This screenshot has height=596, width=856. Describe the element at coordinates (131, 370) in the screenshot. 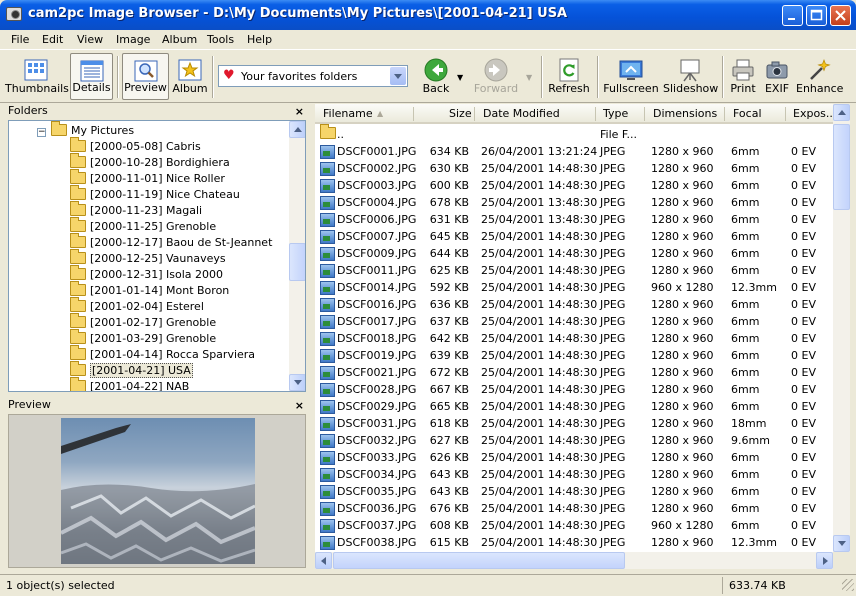

I see `tree-folder-item: [2001-04-21] USA` at that location.